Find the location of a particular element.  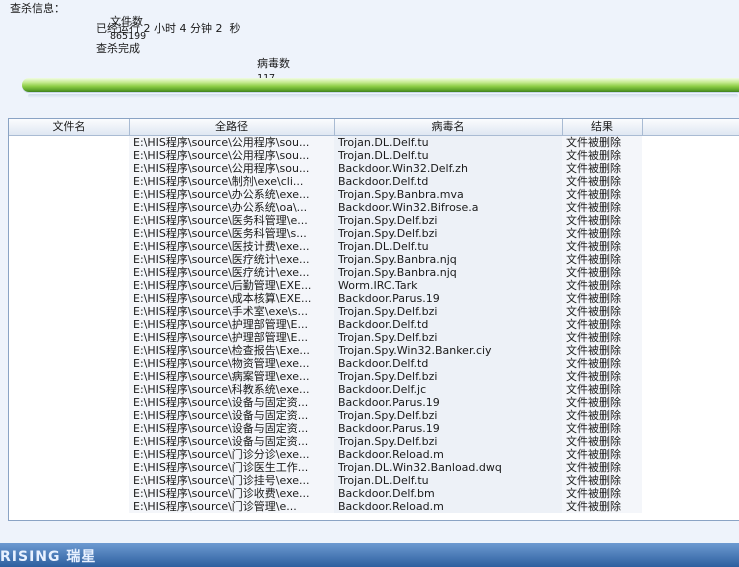

virus-label: 病毒数 is located at coordinates (273, 63).